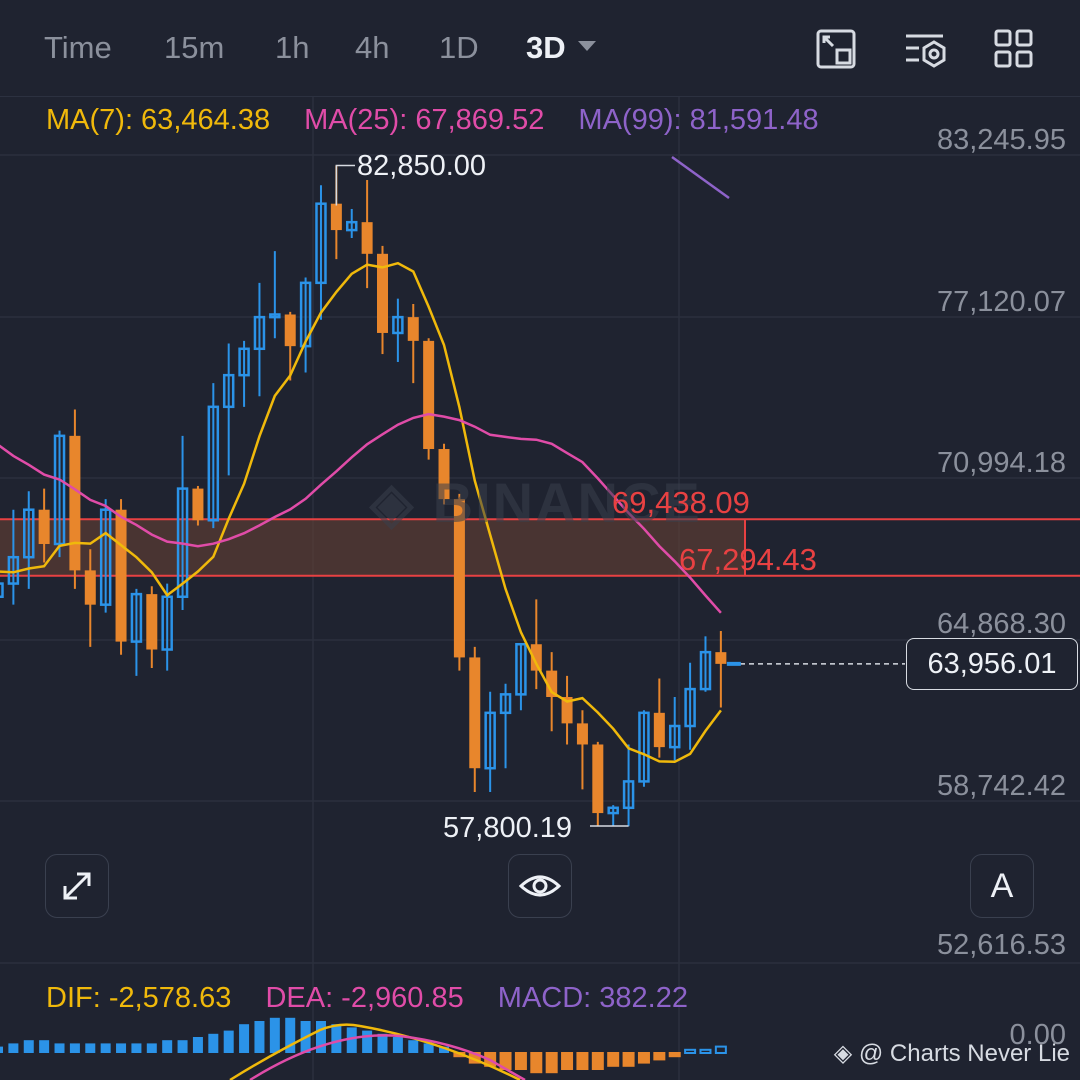 The height and width of the screenshot is (1080, 1080). I want to click on low-price-label: 57,800.19, so click(508, 828).